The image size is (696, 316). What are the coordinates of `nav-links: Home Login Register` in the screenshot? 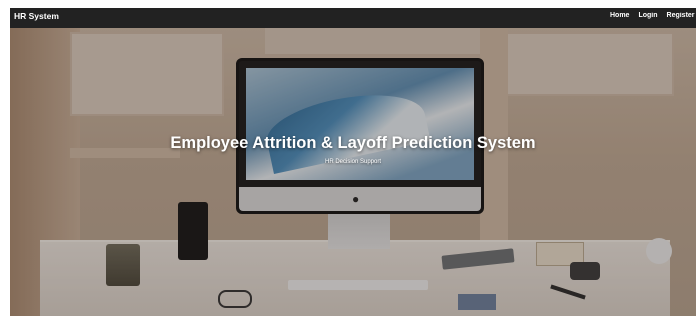 It's located at (653, 15).